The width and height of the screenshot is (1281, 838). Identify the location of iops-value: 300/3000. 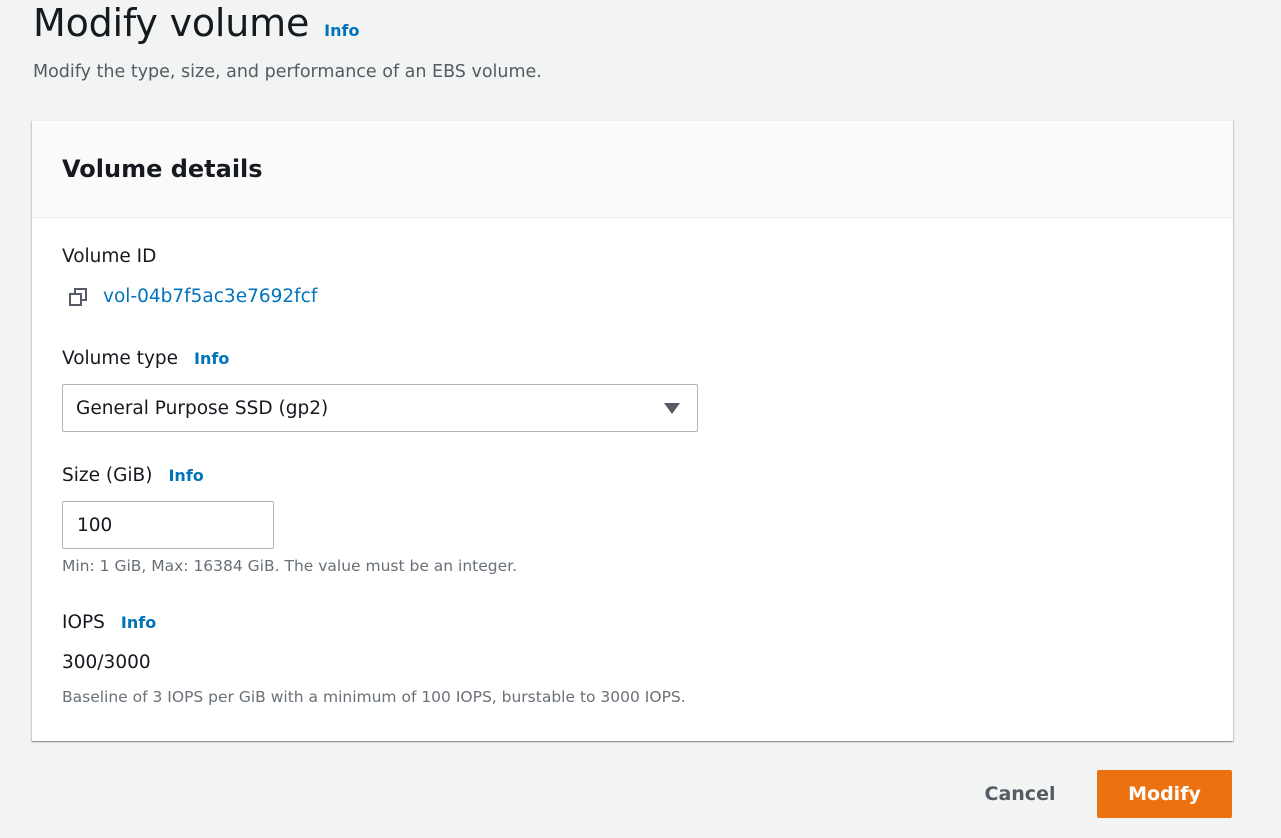
(106, 662).